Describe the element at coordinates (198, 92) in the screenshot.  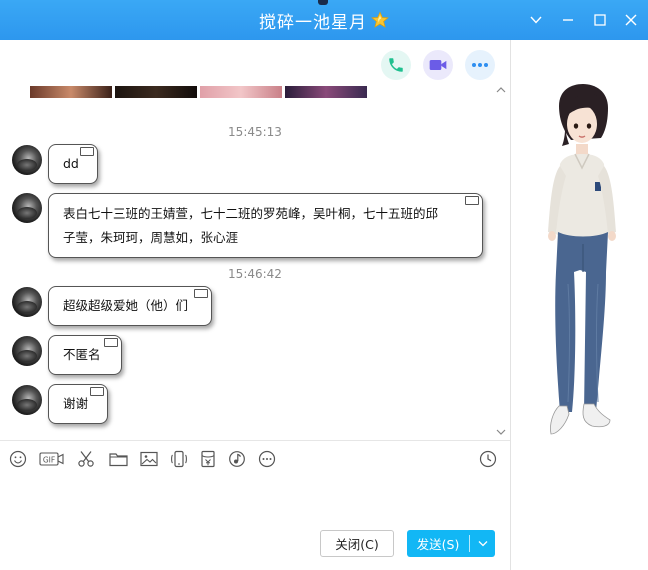
I see `image-strip` at that location.